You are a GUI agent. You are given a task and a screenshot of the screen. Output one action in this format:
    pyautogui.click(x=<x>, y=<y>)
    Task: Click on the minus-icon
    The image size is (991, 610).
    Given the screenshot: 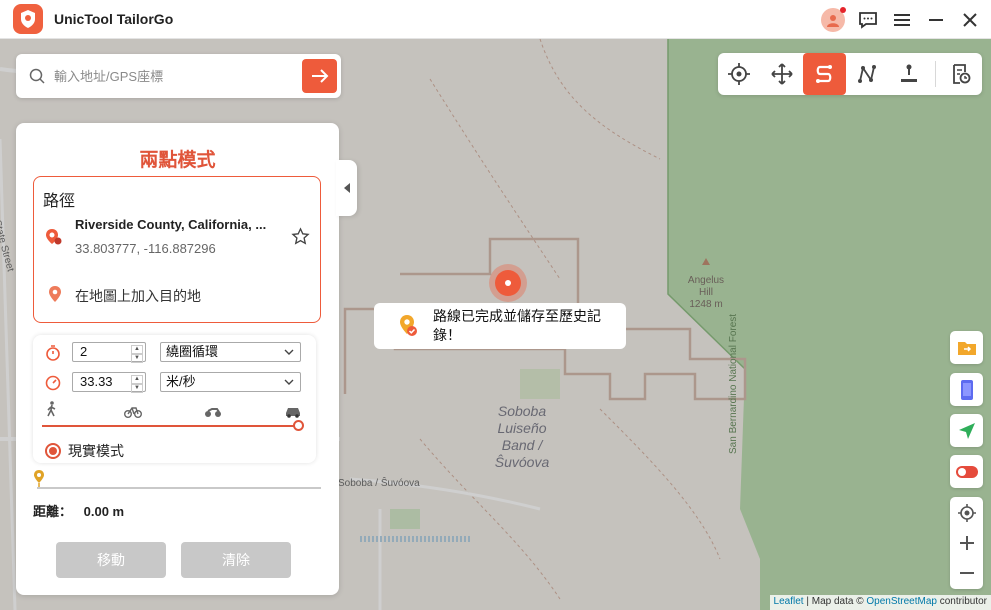 What is the action you would take?
    pyautogui.click(x=966, y=573)
    